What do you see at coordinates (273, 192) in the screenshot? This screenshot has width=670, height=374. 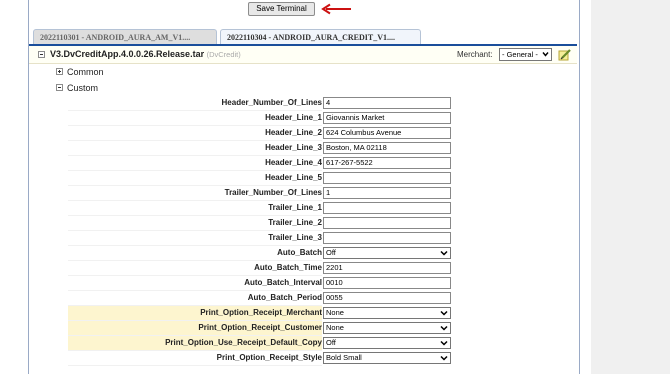 I see `setting-label: Trailer_Number_Of_Lines` at bounding box center [273, 192].